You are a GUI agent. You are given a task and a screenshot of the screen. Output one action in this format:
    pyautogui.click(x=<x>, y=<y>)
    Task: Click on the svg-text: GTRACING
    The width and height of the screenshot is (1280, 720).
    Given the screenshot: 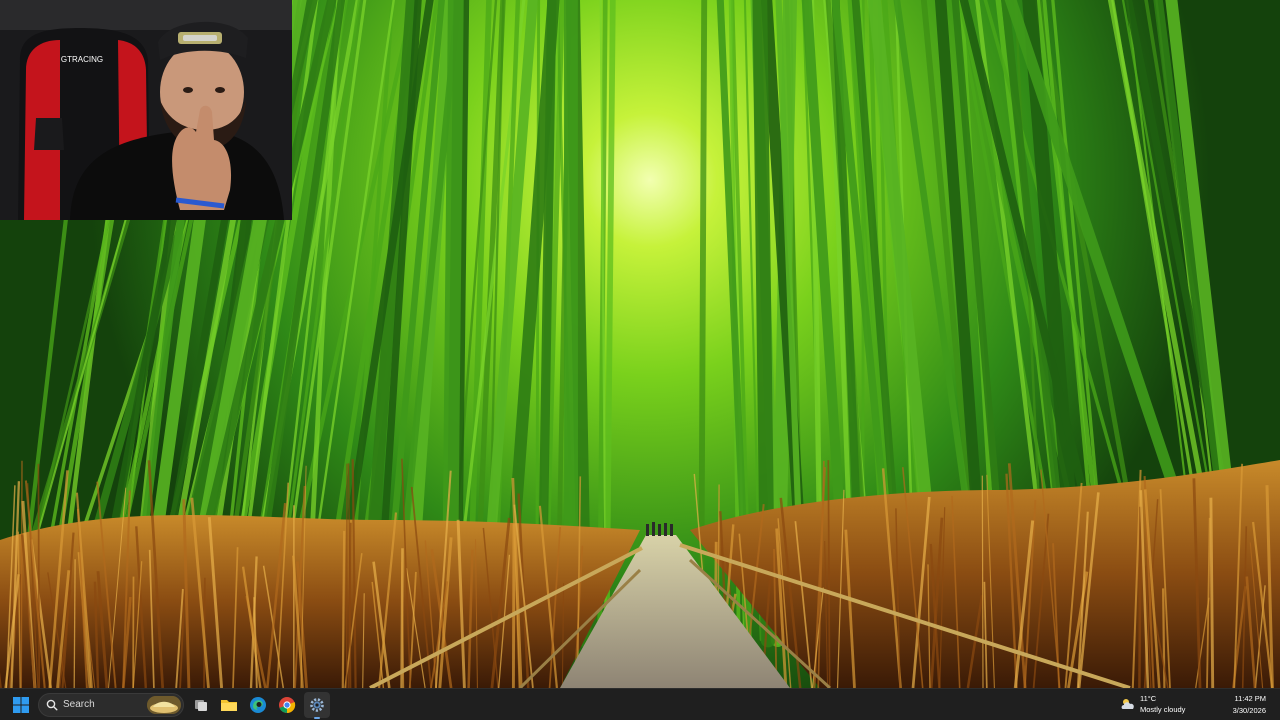 What is the action you would take?
    pyautogui.click(x=82, y=59)
    